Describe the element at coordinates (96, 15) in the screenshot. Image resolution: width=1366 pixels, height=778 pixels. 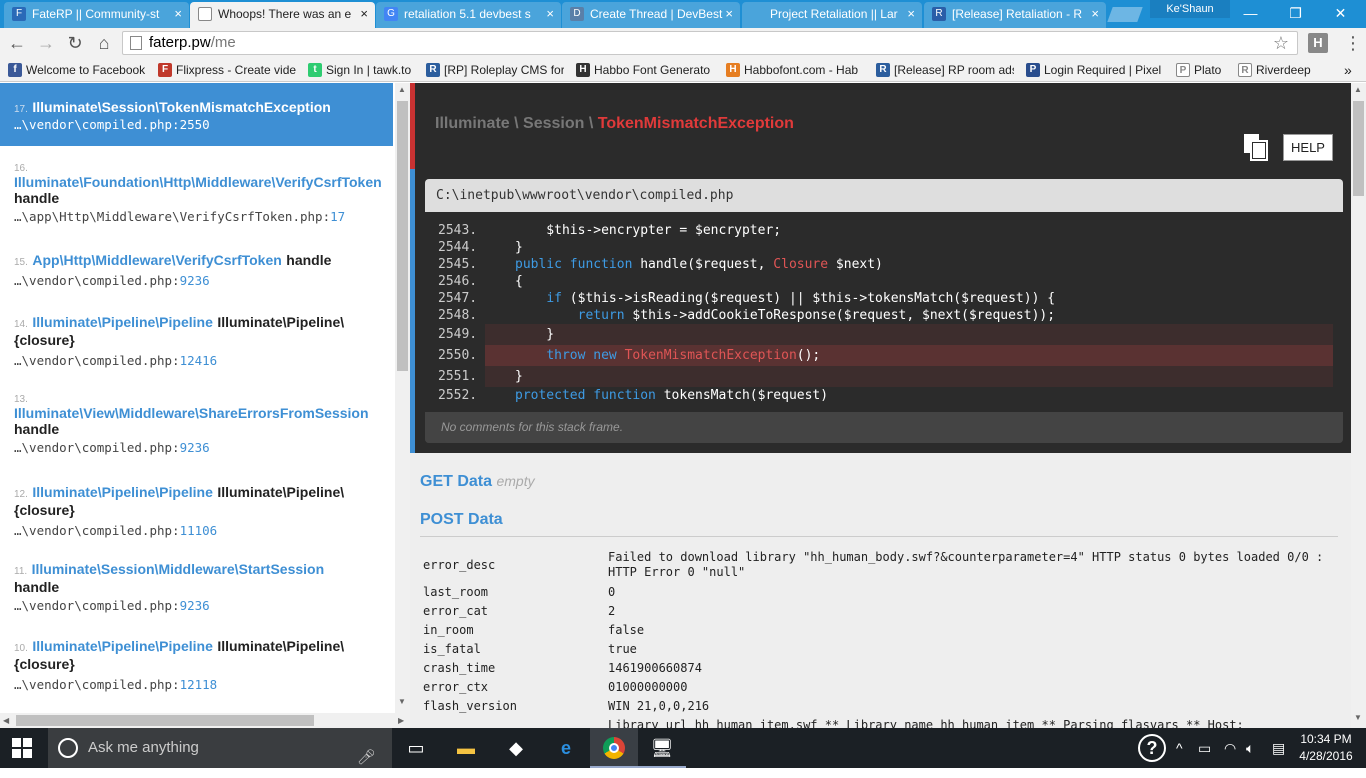
I see `tab-faterp: F FateRP || Community-st ×` at that location.